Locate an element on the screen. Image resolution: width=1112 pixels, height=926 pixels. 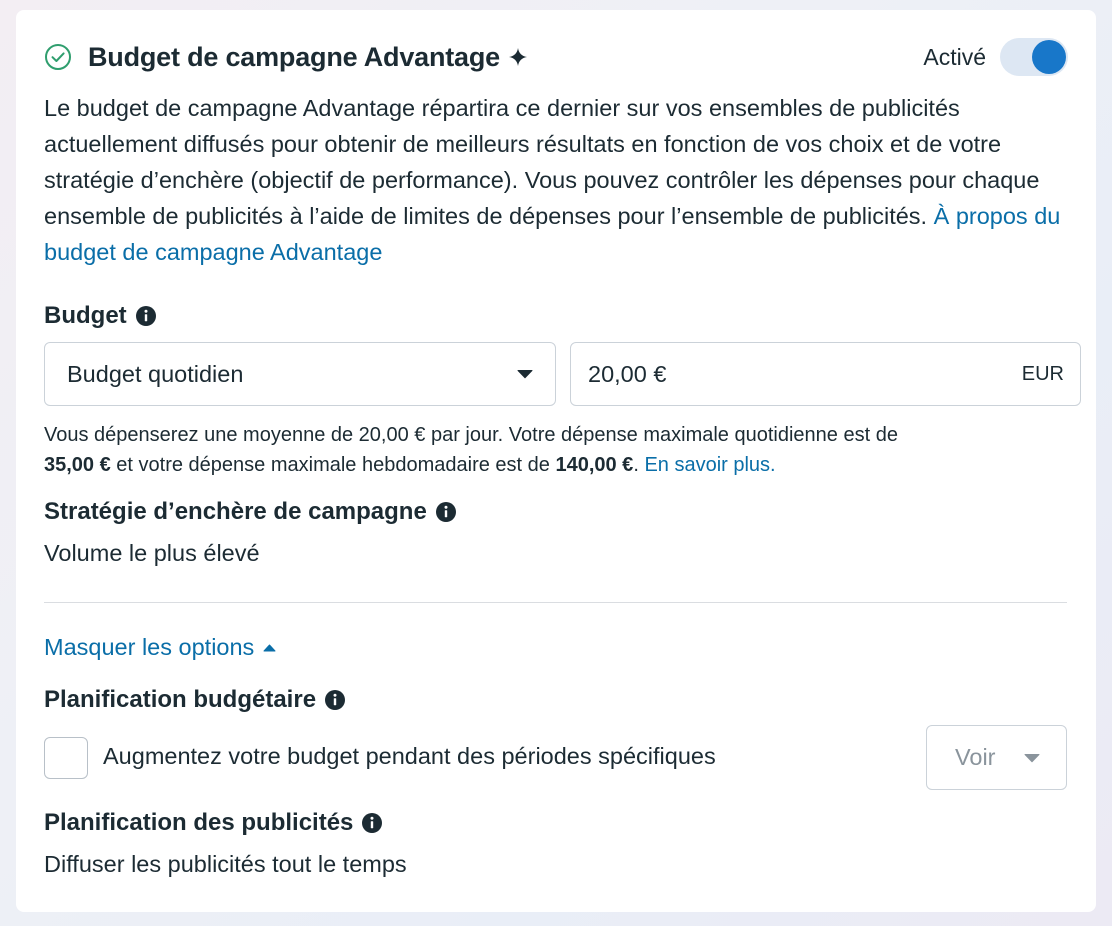
advantage-budget-toggle is located at coordinates (1034, 57).